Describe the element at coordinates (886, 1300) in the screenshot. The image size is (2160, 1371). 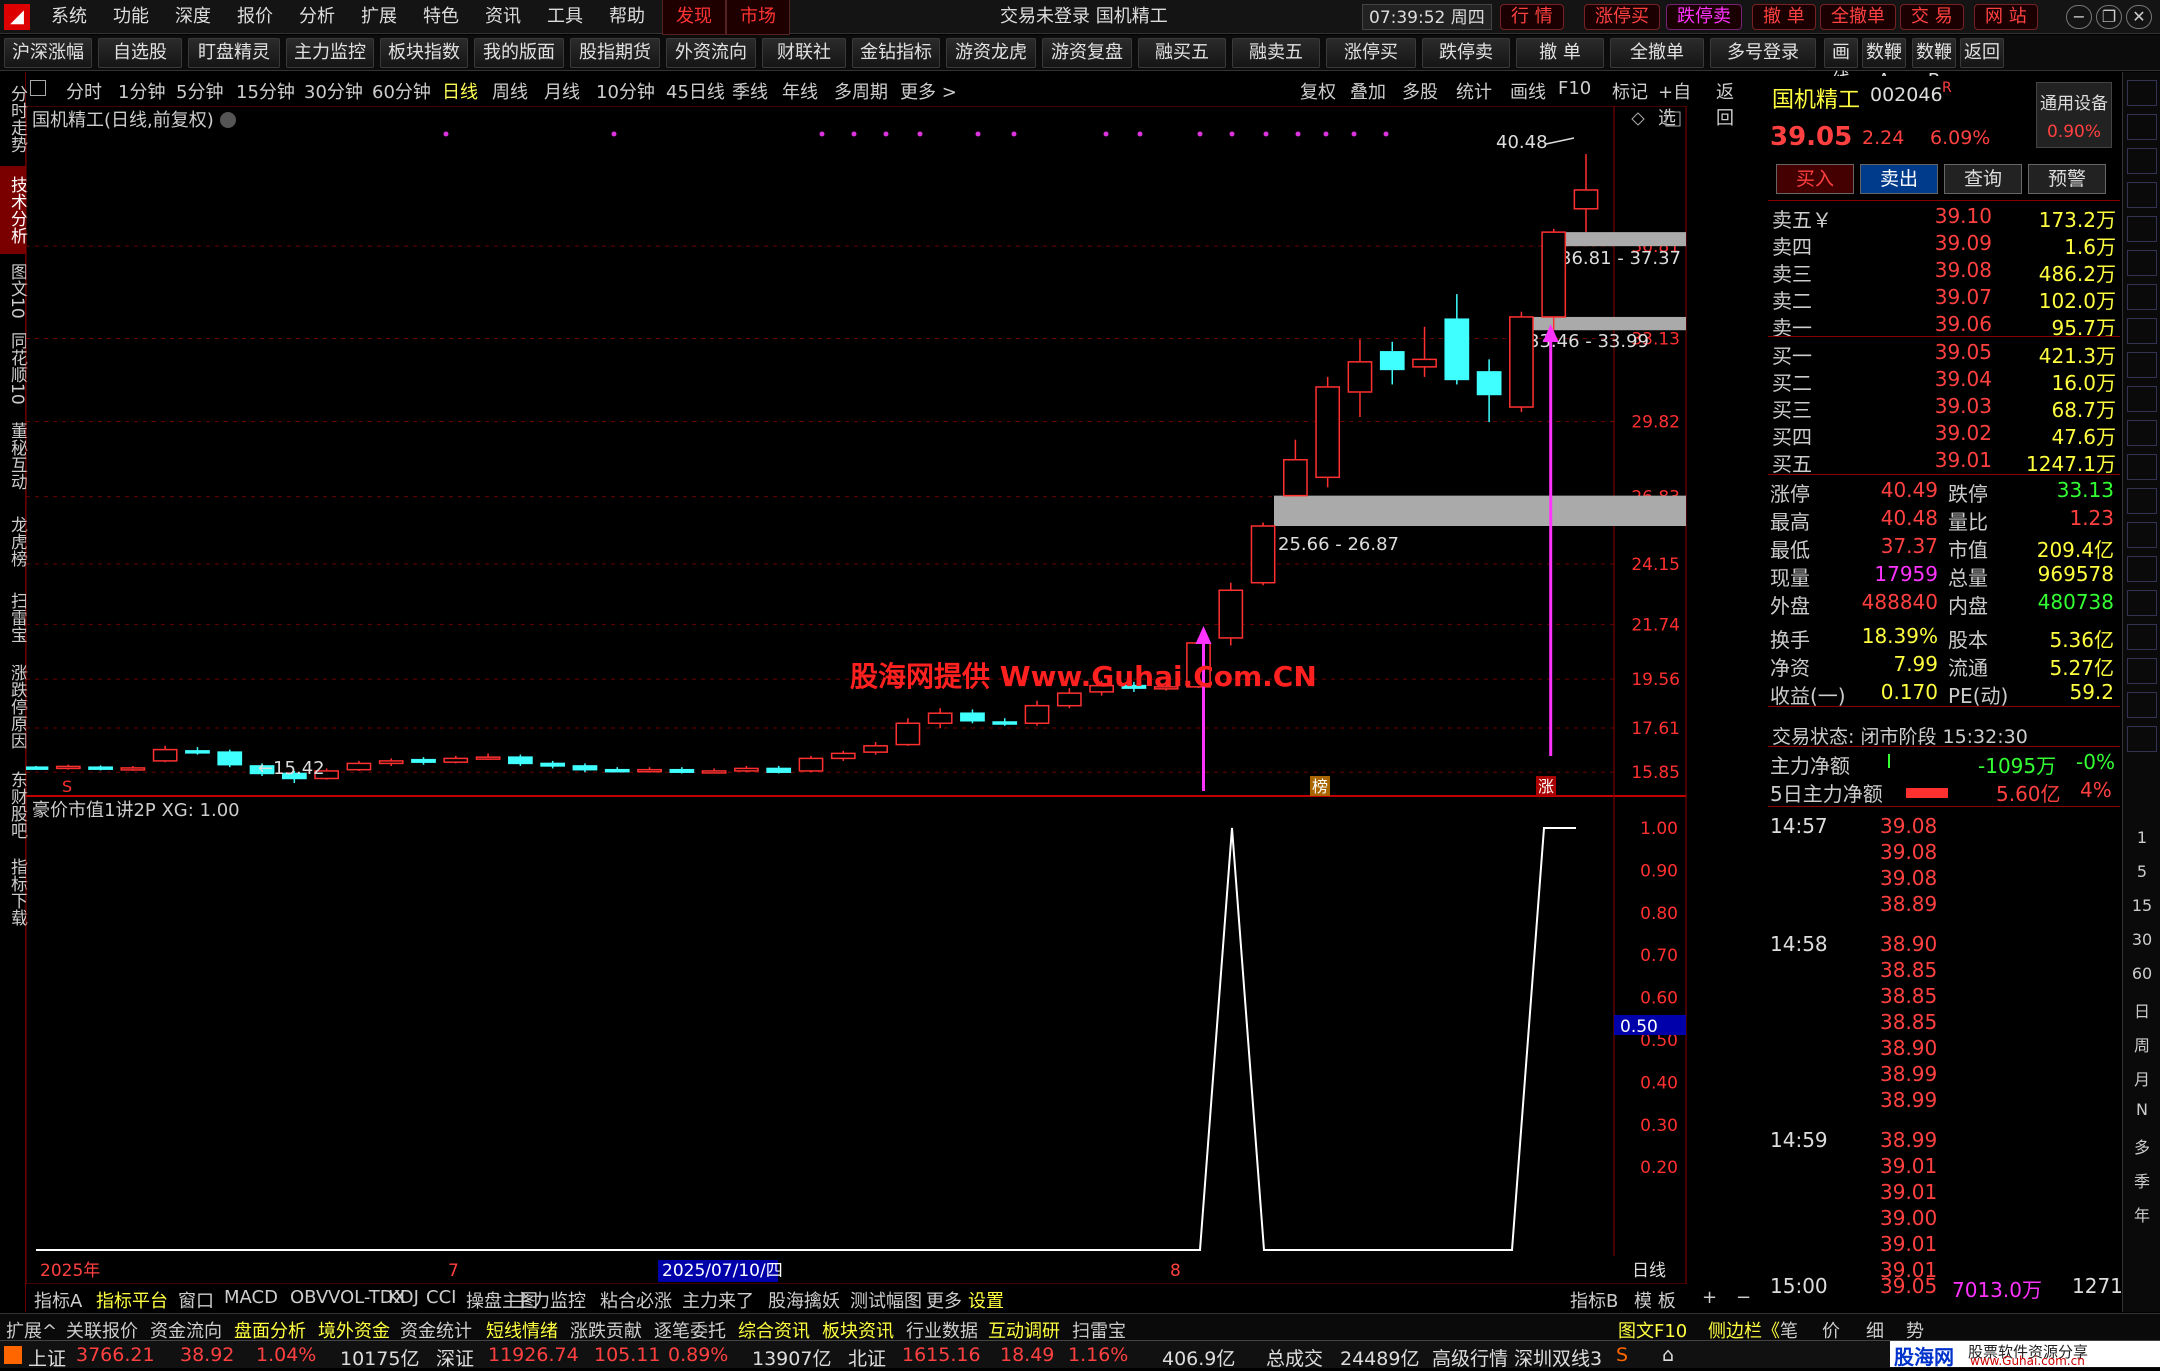
I see `indicator-tab: 测试幅图` at that location.